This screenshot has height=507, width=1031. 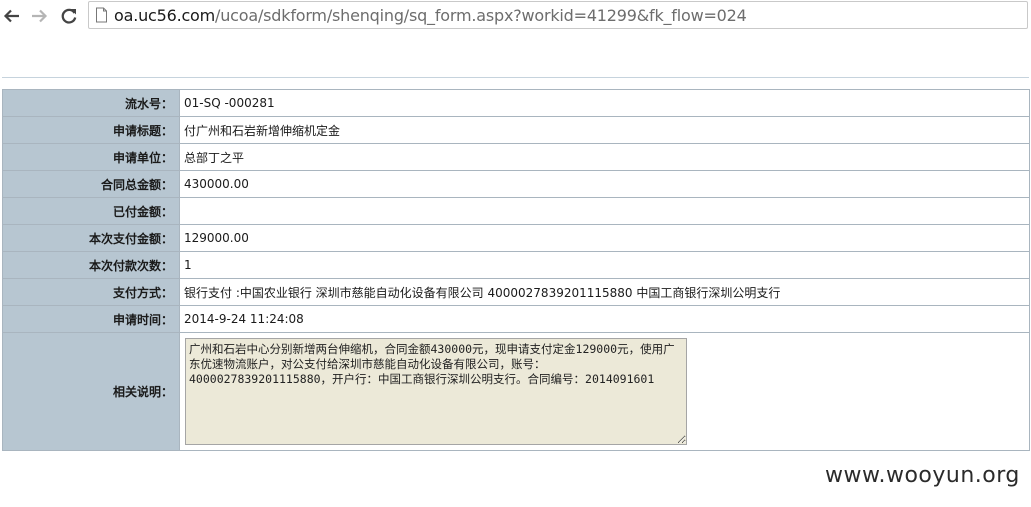 I want to click on form-row-serial: 流水号： 01-SQ -000281, so click(x=516, y=103).